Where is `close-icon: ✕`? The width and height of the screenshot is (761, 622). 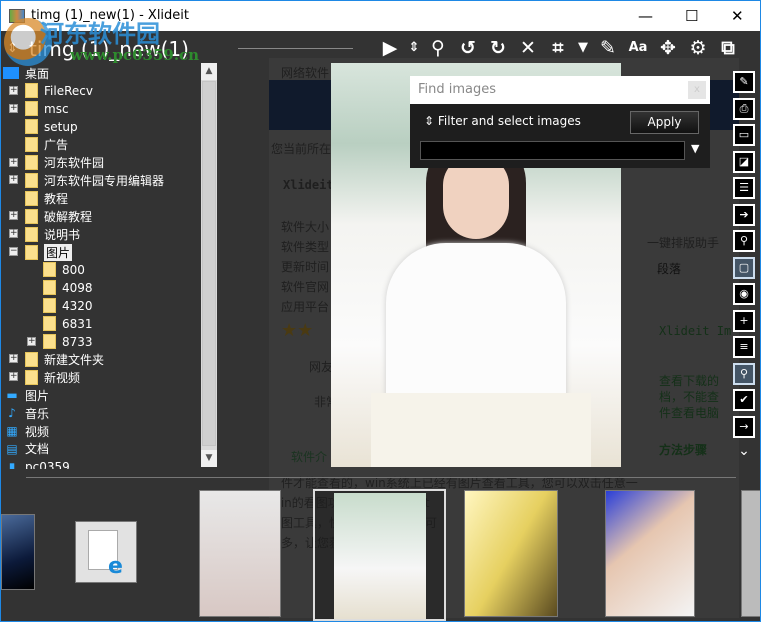 close-icon: ✕ is located at coordinates (528, 48).